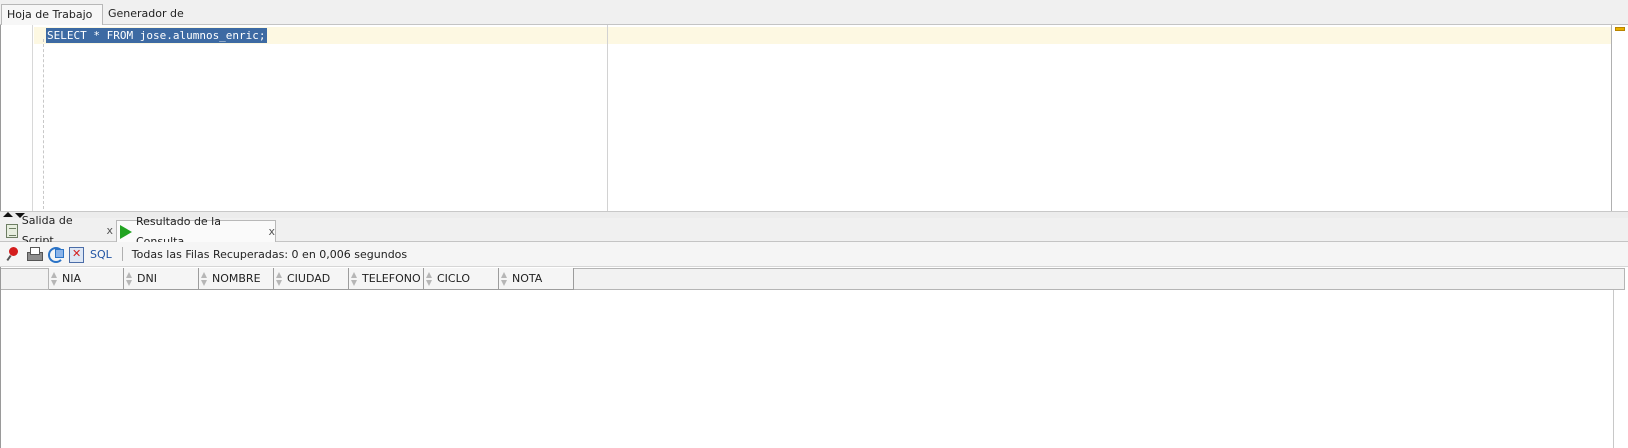 Image resolution: width=1628 pixels, height=448 pixels. Describe the element at coordinates (391, 278) in the screenshot. I see `column-header-label: TELEFONO` at that location.